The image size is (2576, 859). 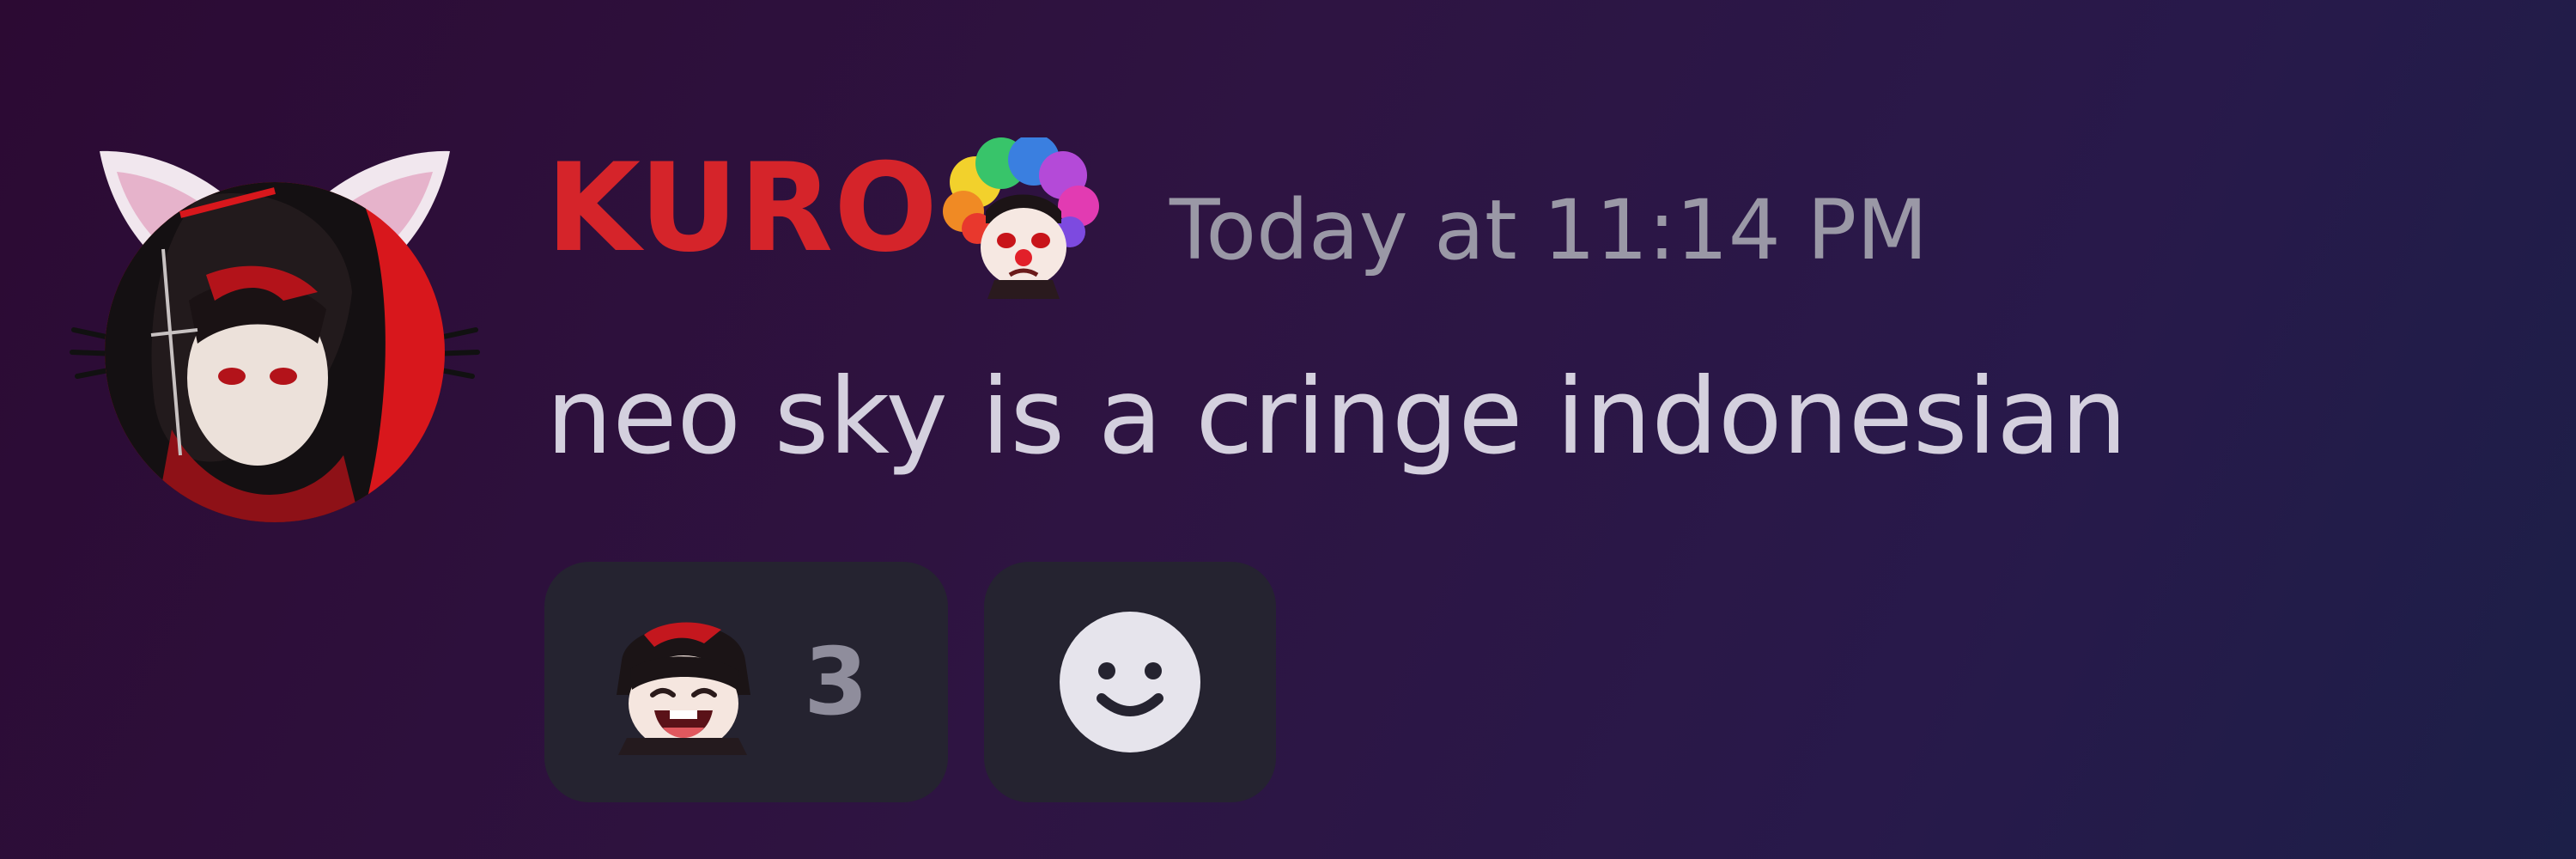 What do you see at coordinates (683, 682) in the screenshot?
I see `laughing-anime-emoji-icon` at bounding box center [683, 682].